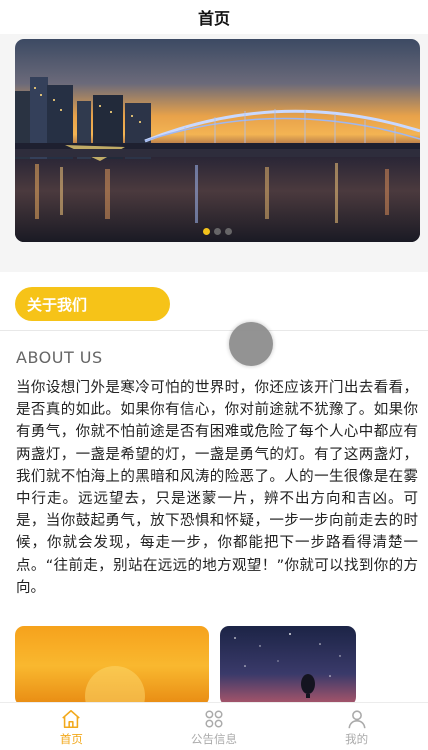 This screenshot has height=750, width=428. I want to click on tab-bar: 首页 公告信息 我的, so click(214, 726).